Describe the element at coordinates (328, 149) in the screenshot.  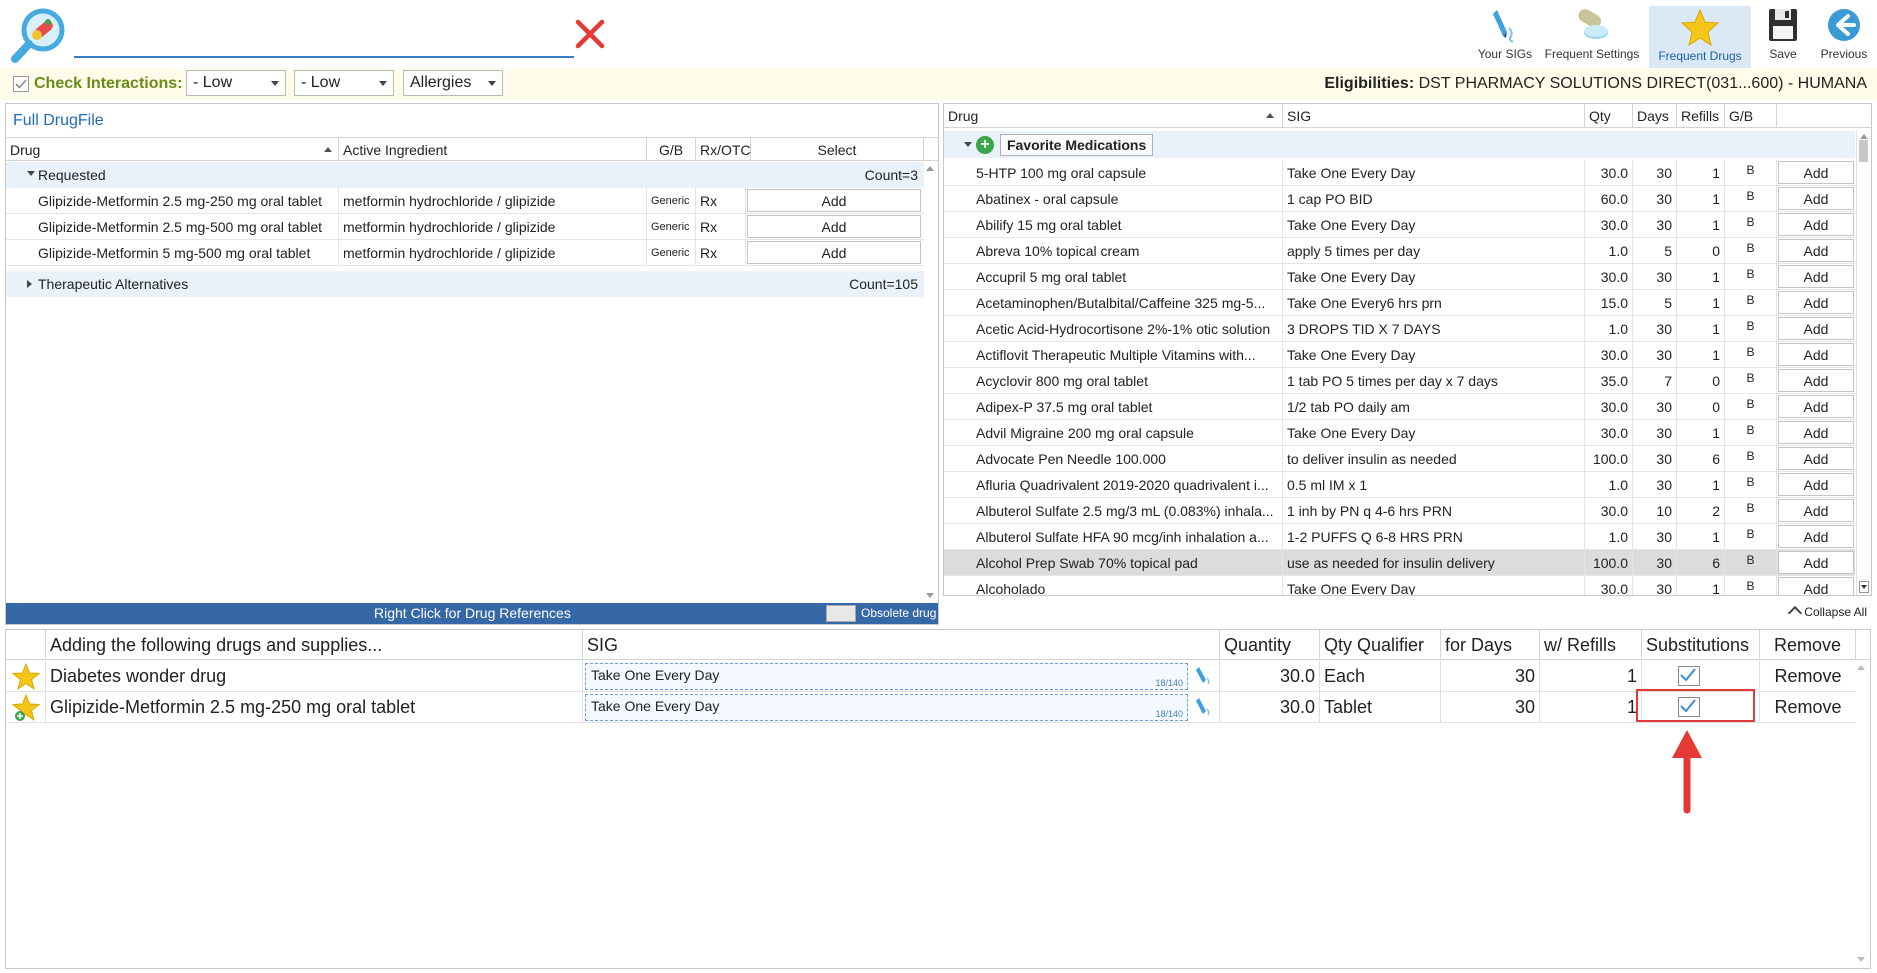
I see `sort-asc-icon` at that location.